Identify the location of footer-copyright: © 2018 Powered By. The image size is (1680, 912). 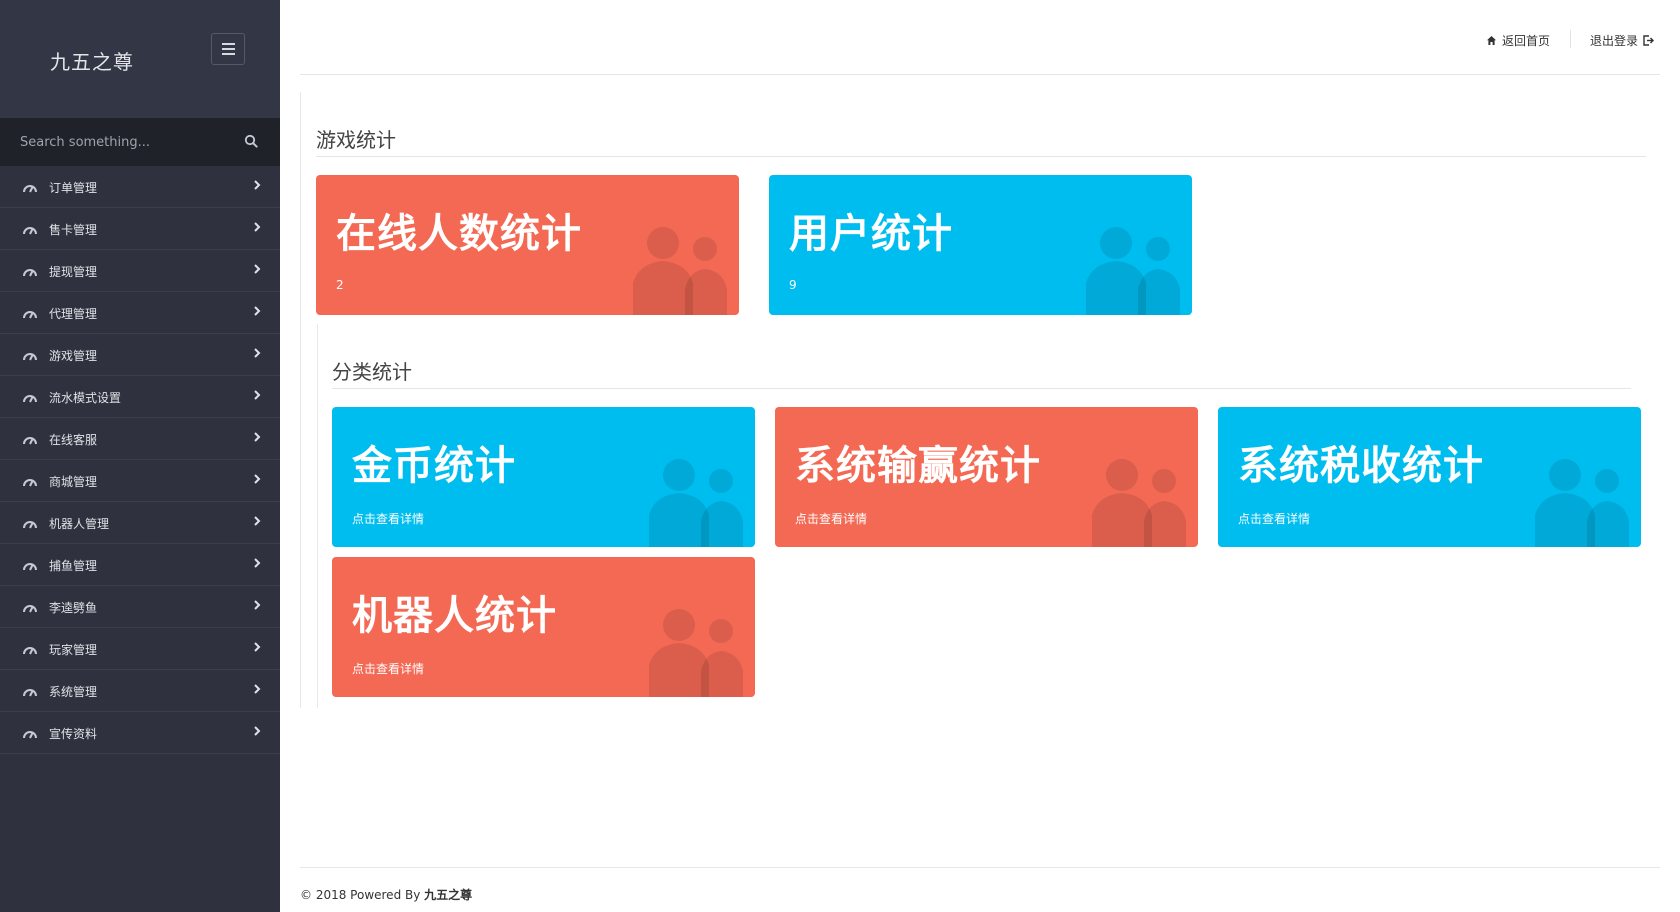
(360, 895).